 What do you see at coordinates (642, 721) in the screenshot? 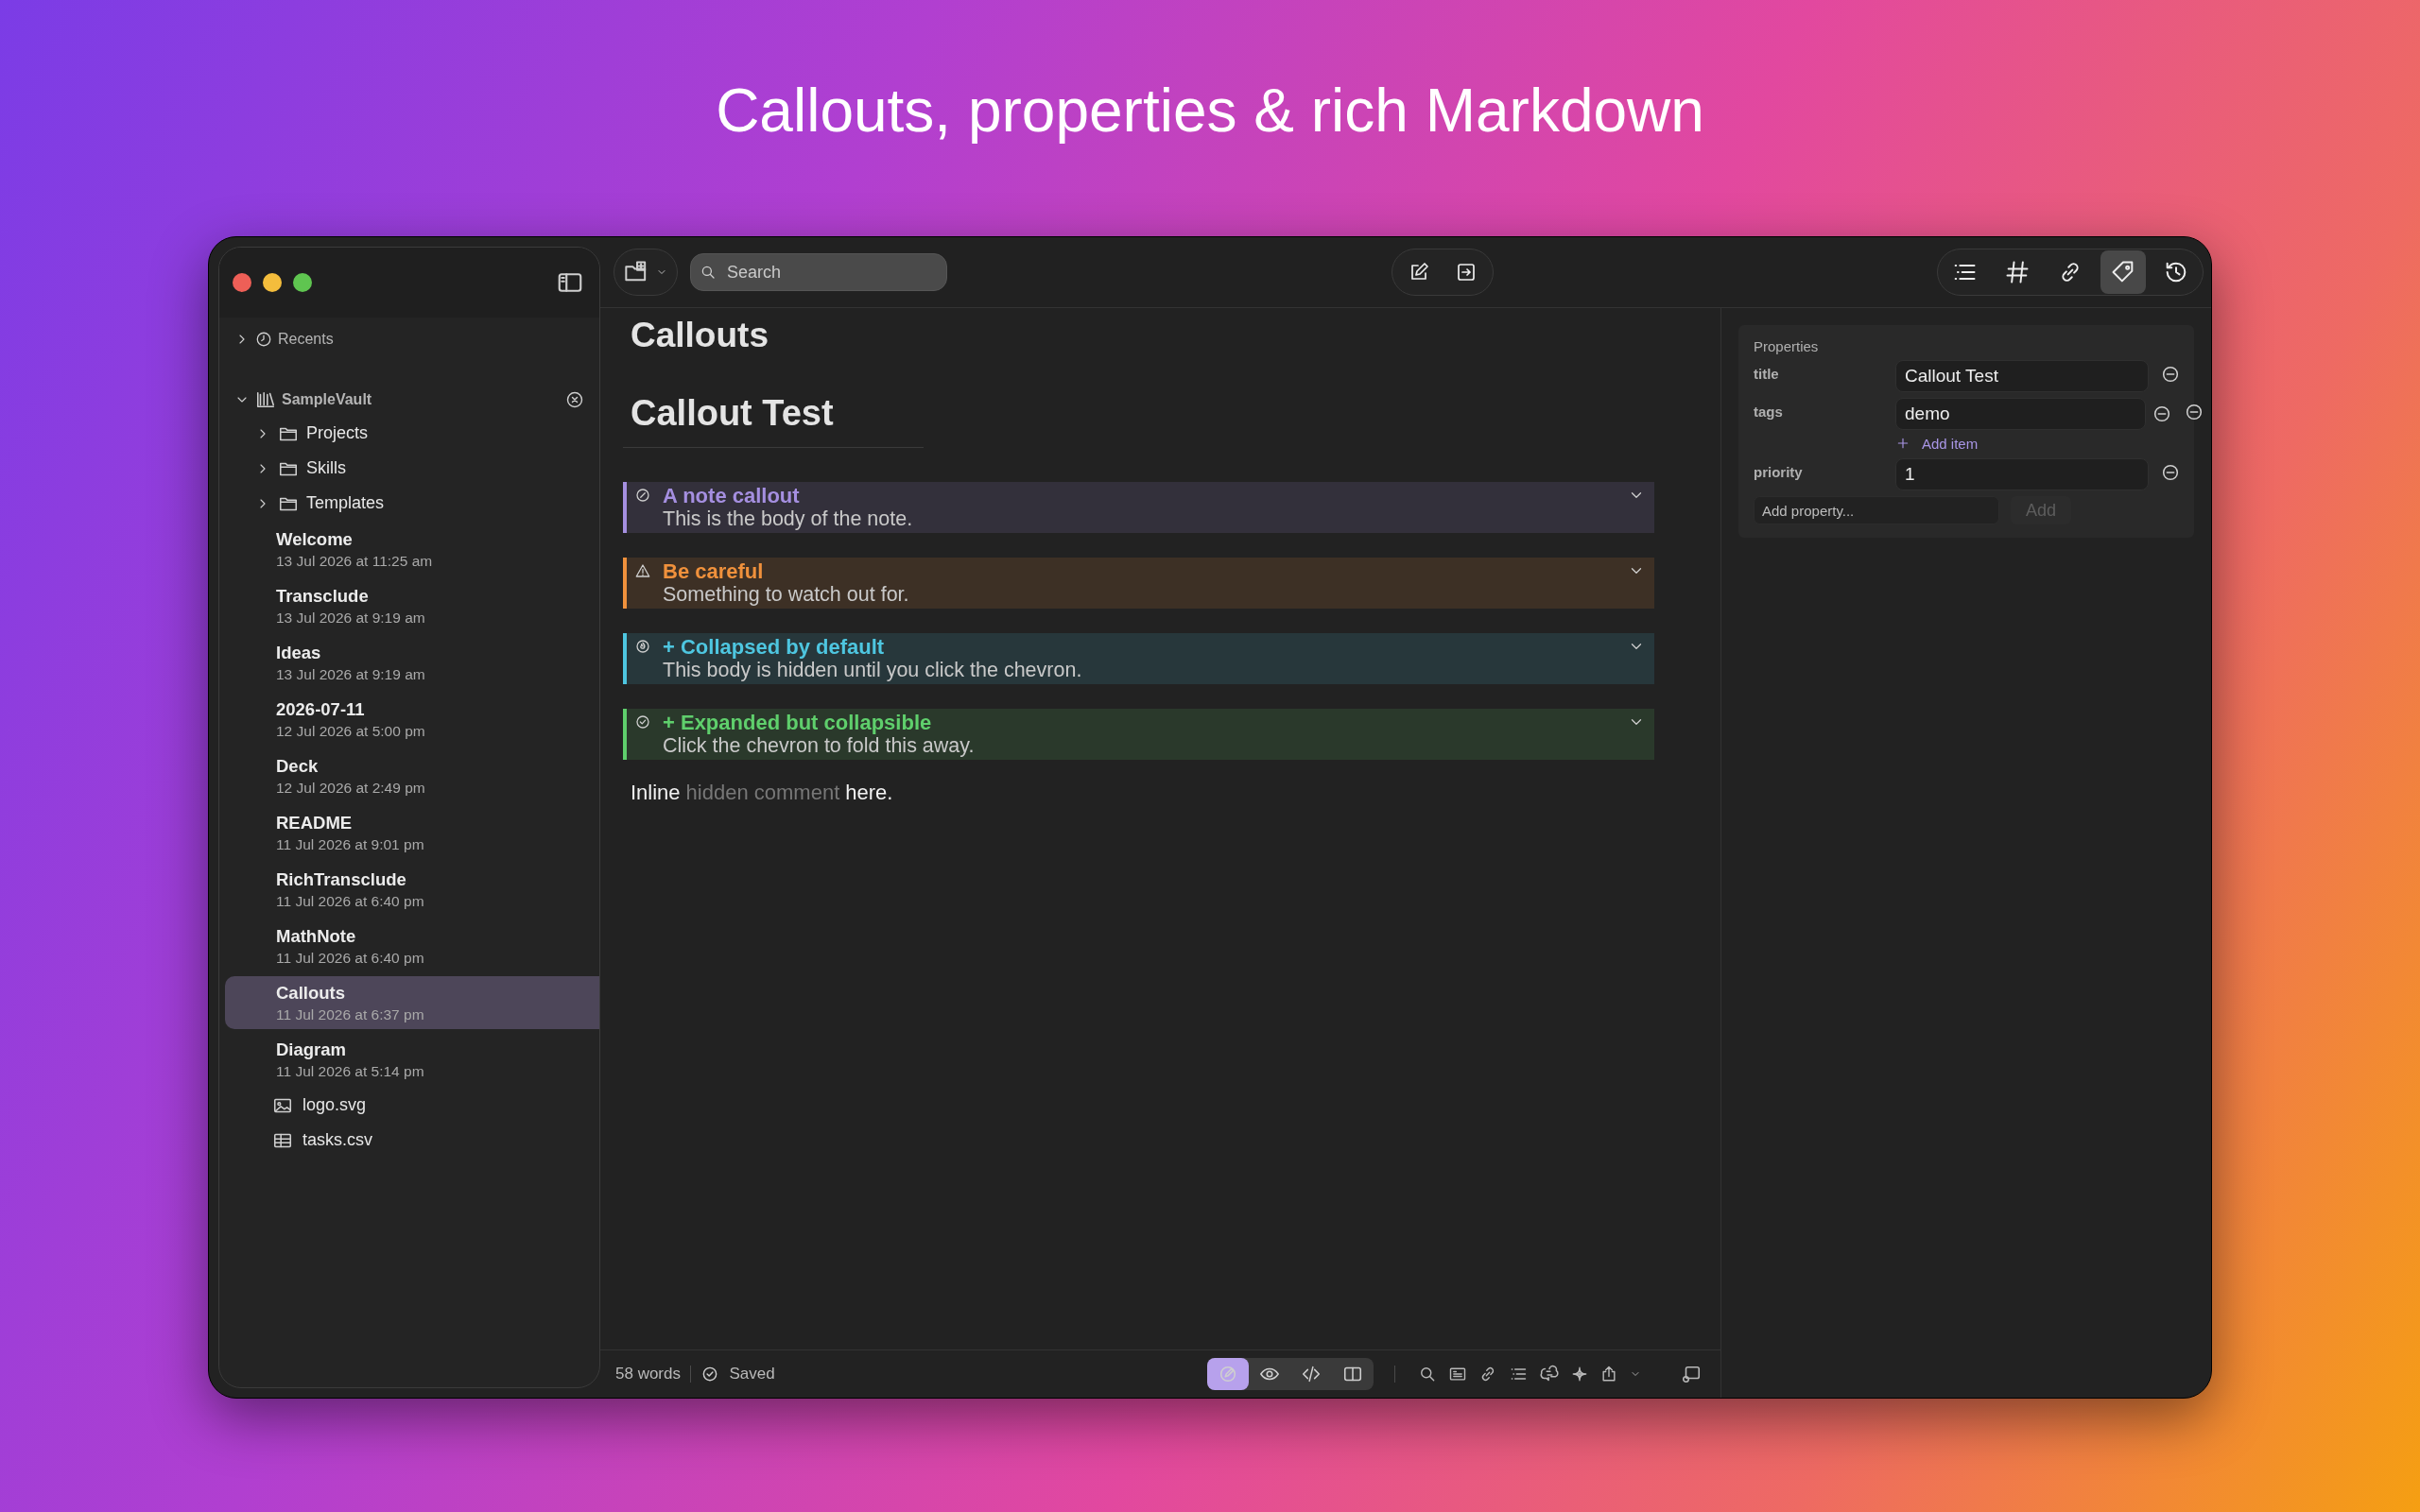
I see `check-circle-icon` at bounding box center [642, 721].